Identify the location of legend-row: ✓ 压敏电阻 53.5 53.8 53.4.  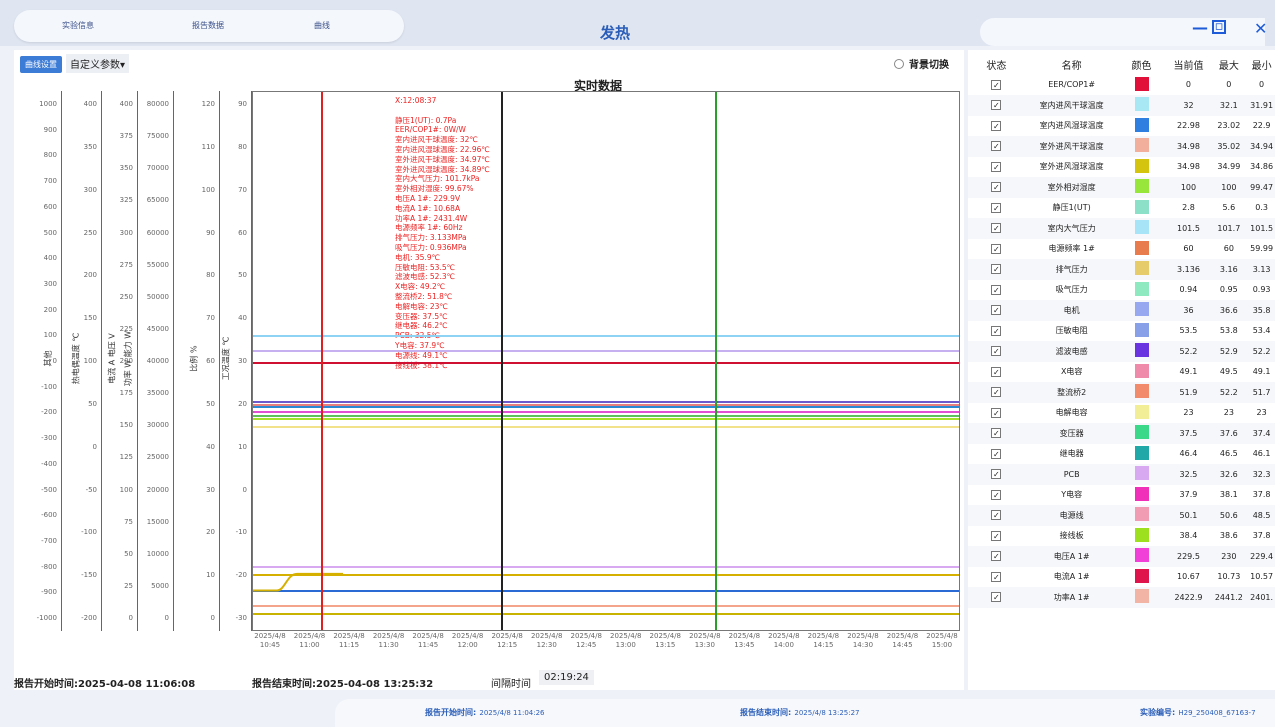
(1121, 331).